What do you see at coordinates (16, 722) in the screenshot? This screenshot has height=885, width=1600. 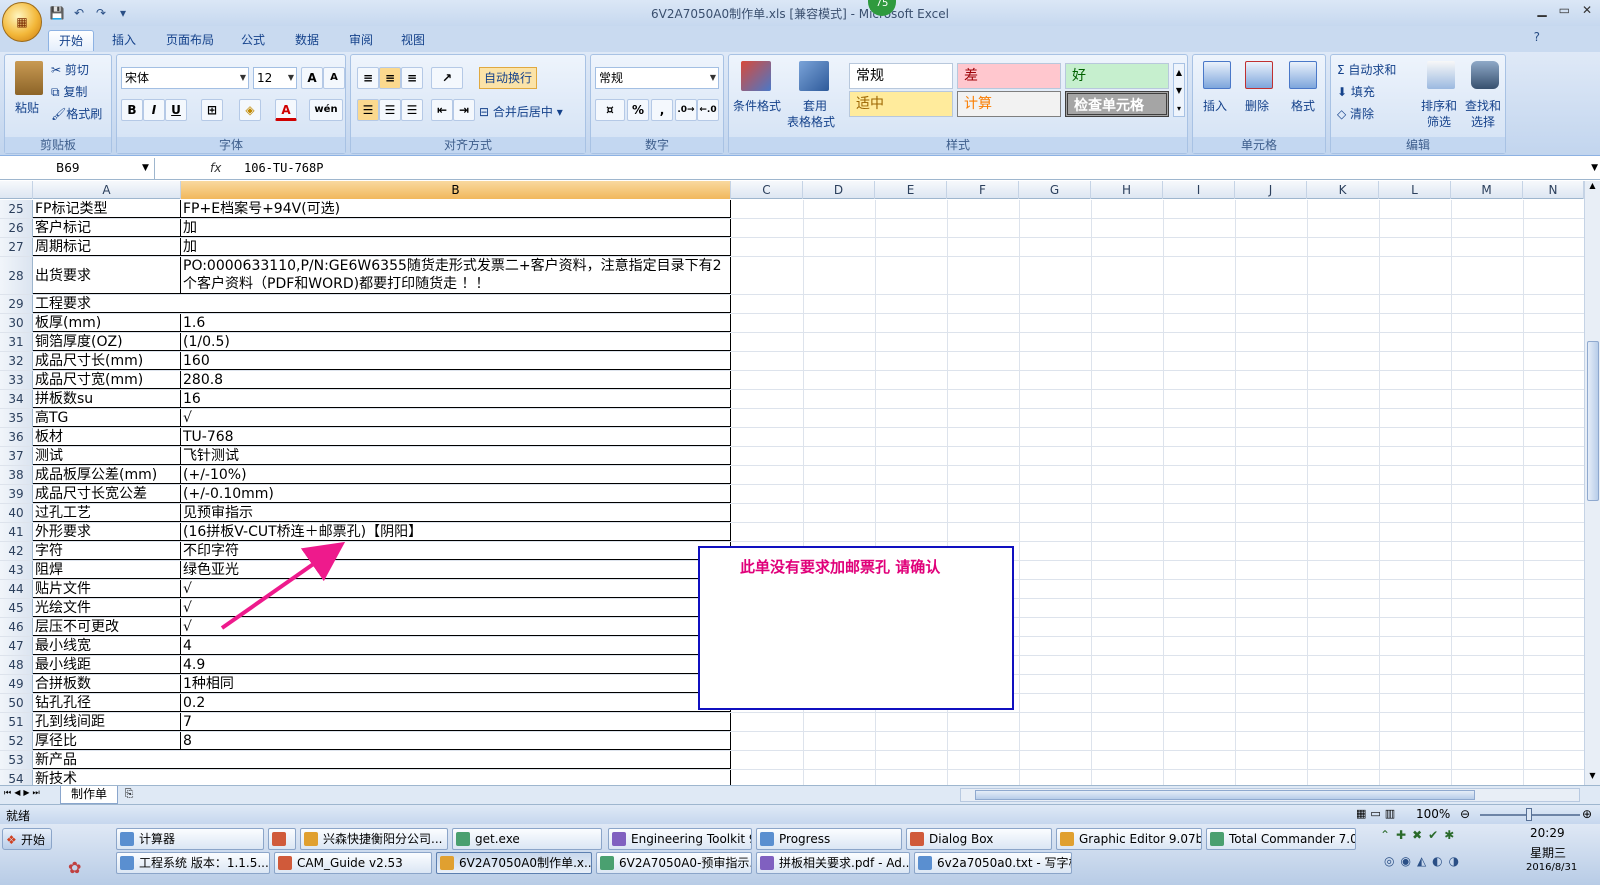 I see `row-header: 51` at bounding box center [16, 722].